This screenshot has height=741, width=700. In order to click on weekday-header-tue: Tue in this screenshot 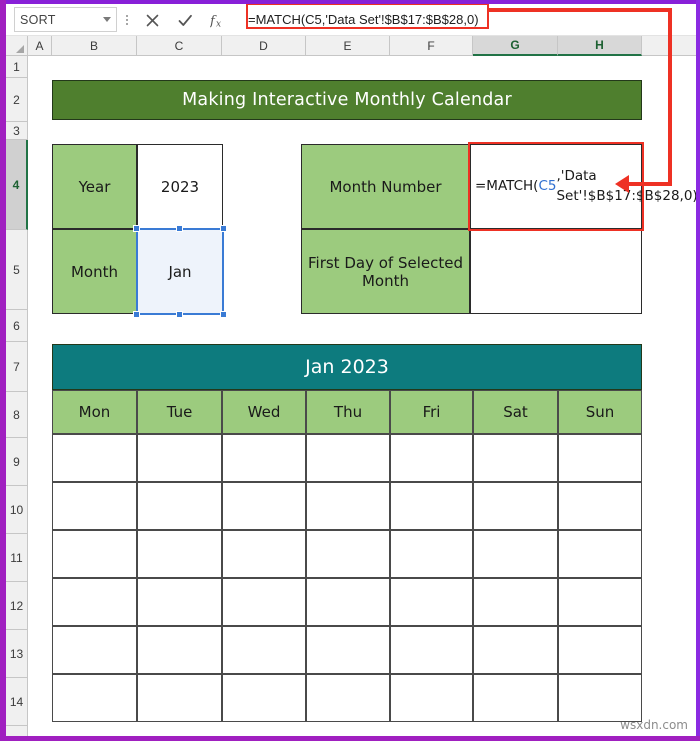, I will do `click(179, 412)`.